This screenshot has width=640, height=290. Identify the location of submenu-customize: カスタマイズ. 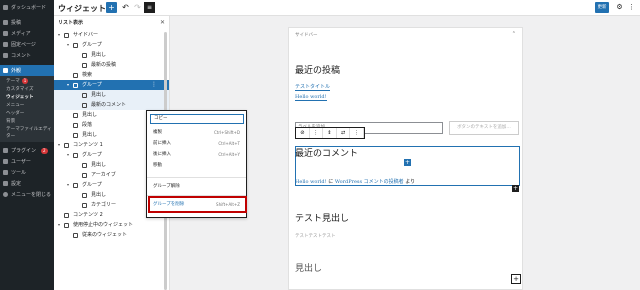
(27, 90).